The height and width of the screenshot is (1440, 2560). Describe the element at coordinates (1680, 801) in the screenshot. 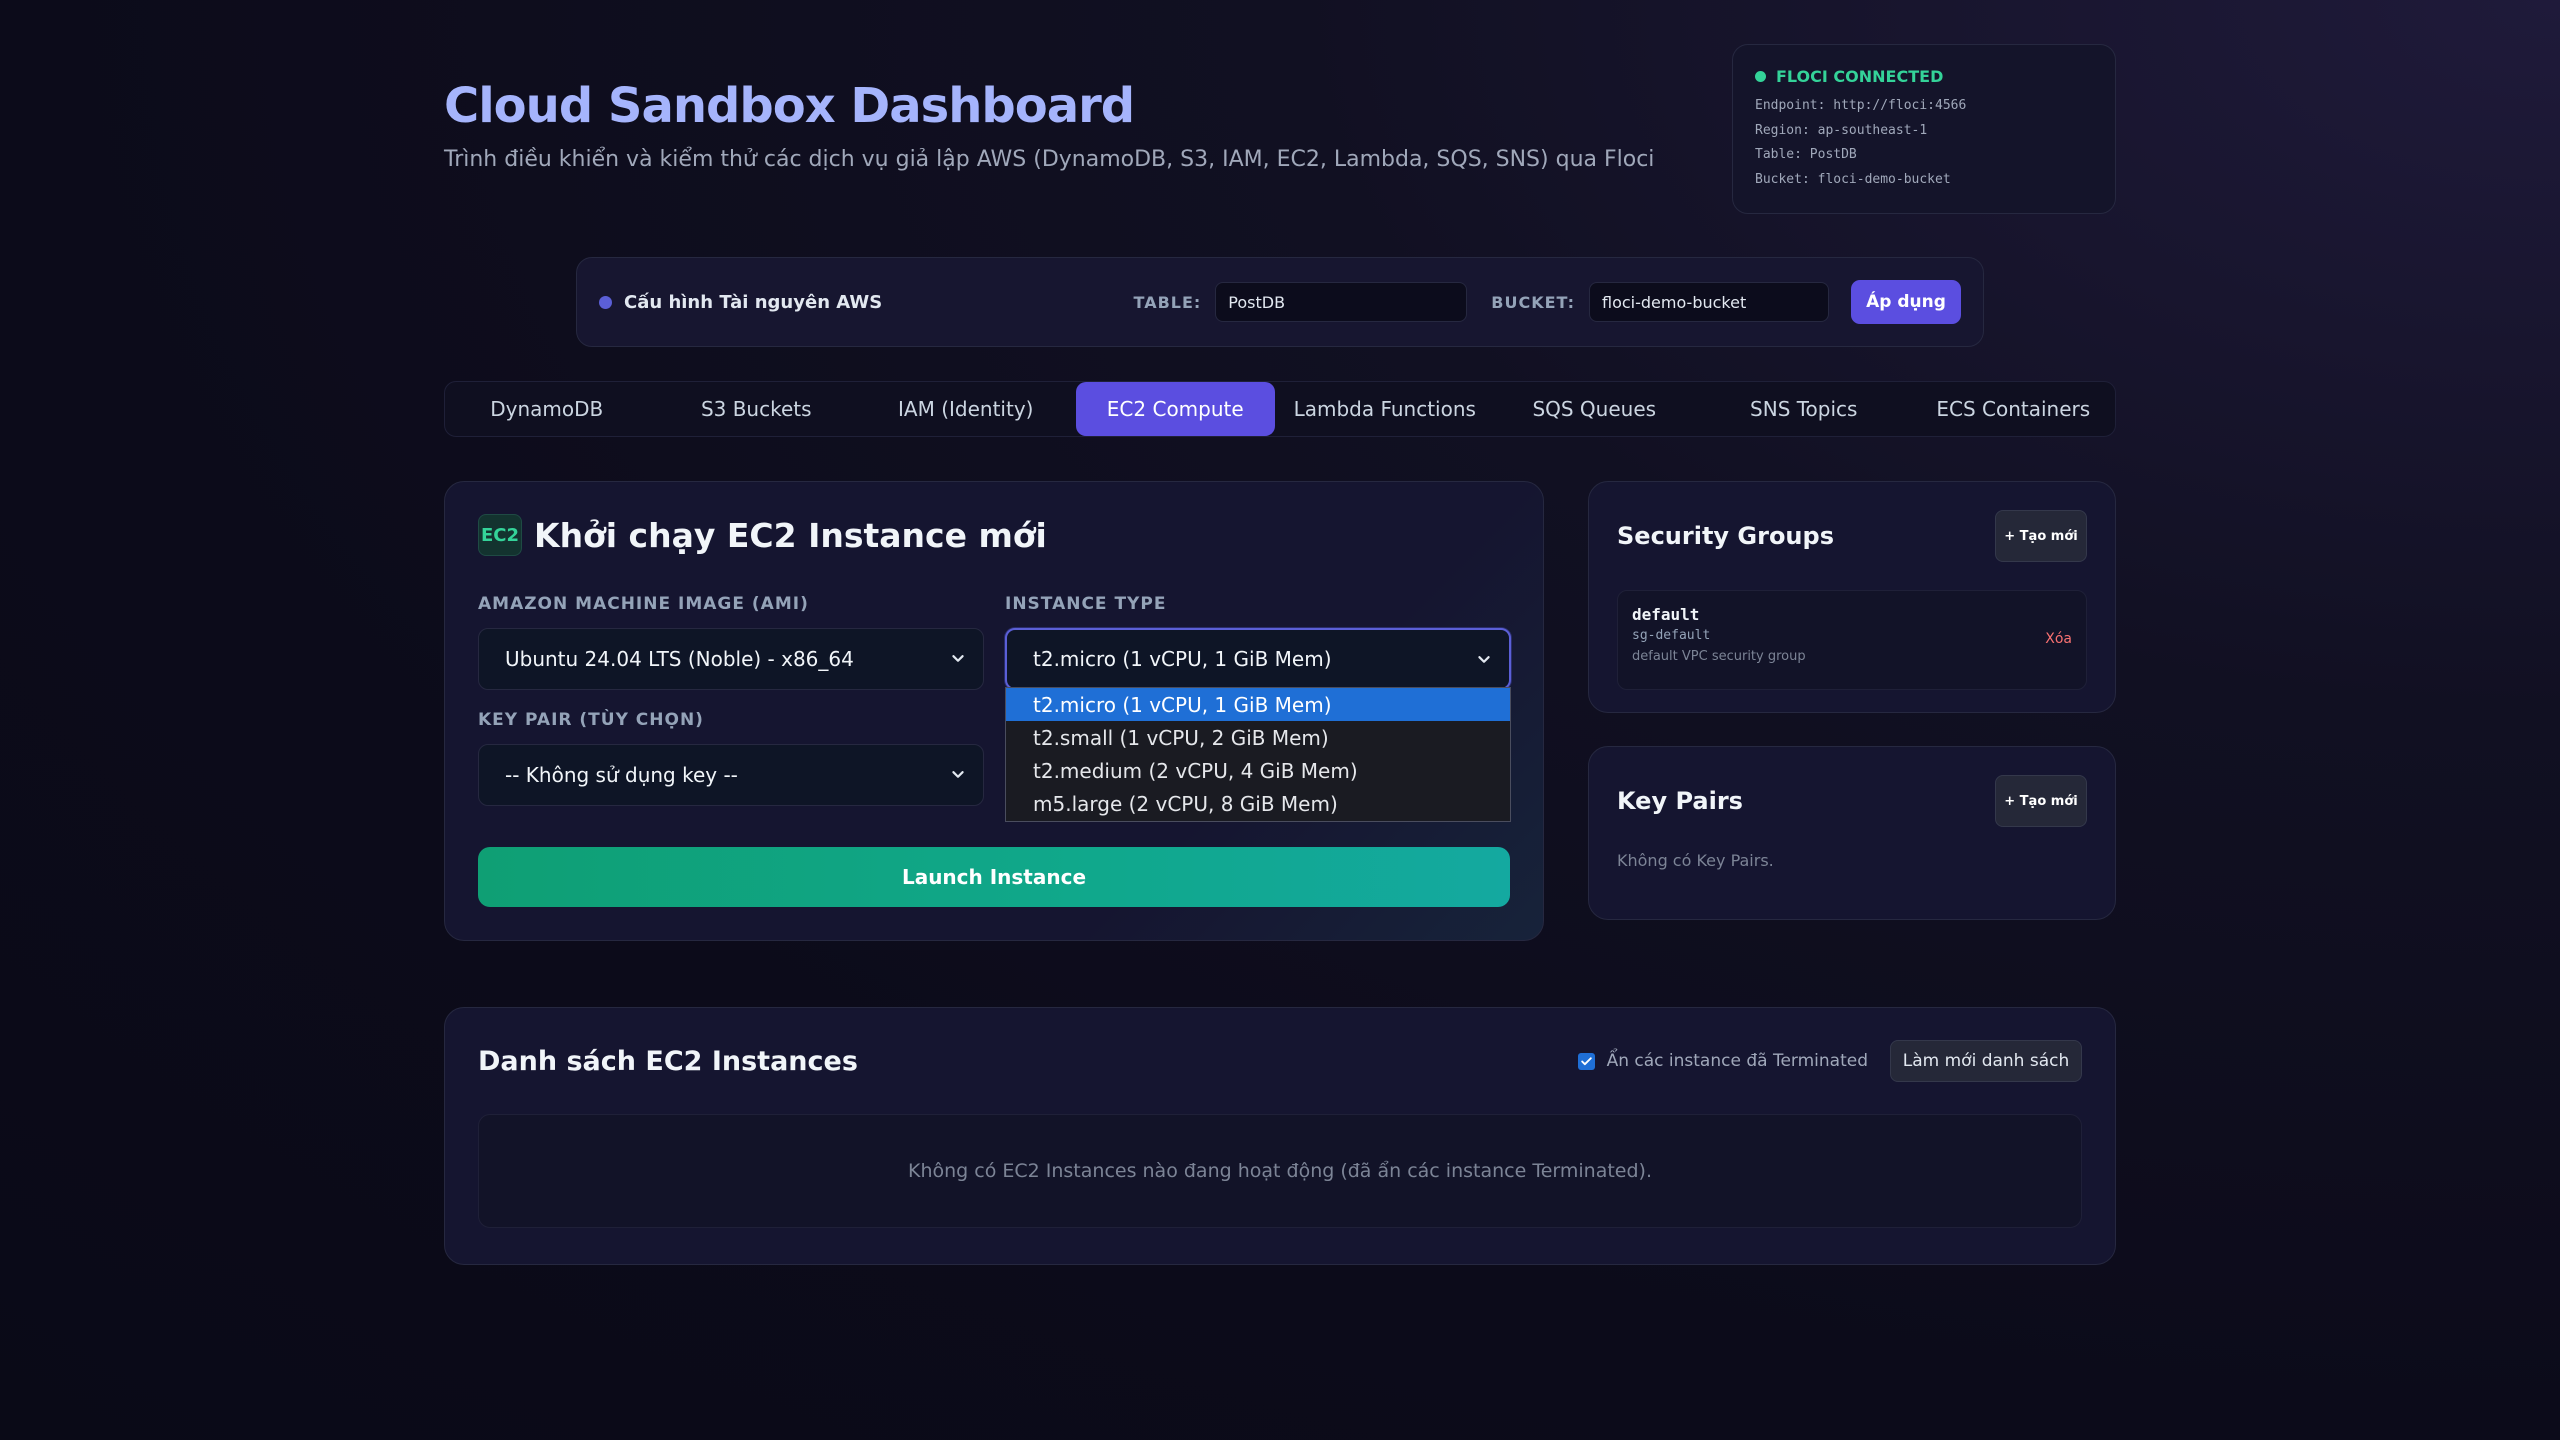

I see `key-pairs-title: Key Pairs` at that location.